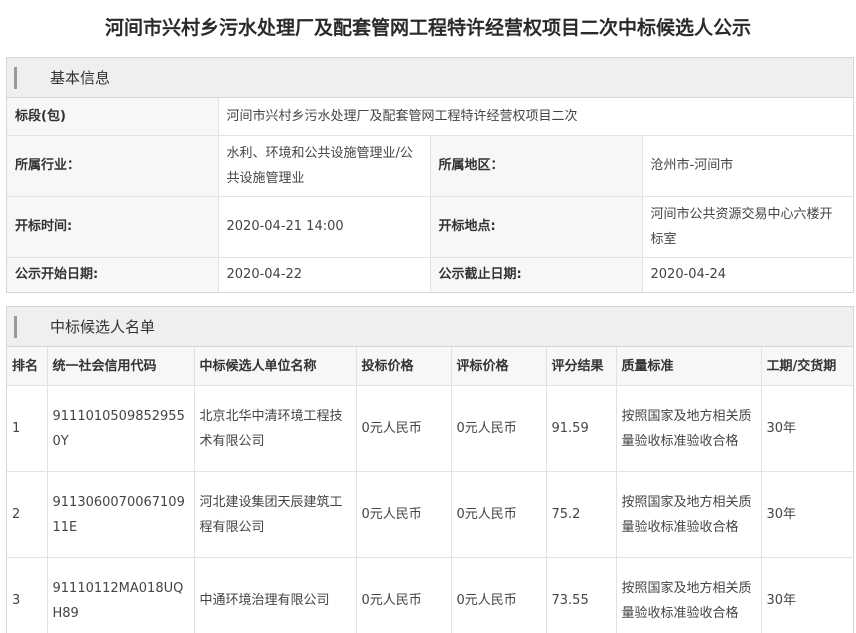  I want to click on open-time-value: 2020-04-21 14:00, so click(324, 226).